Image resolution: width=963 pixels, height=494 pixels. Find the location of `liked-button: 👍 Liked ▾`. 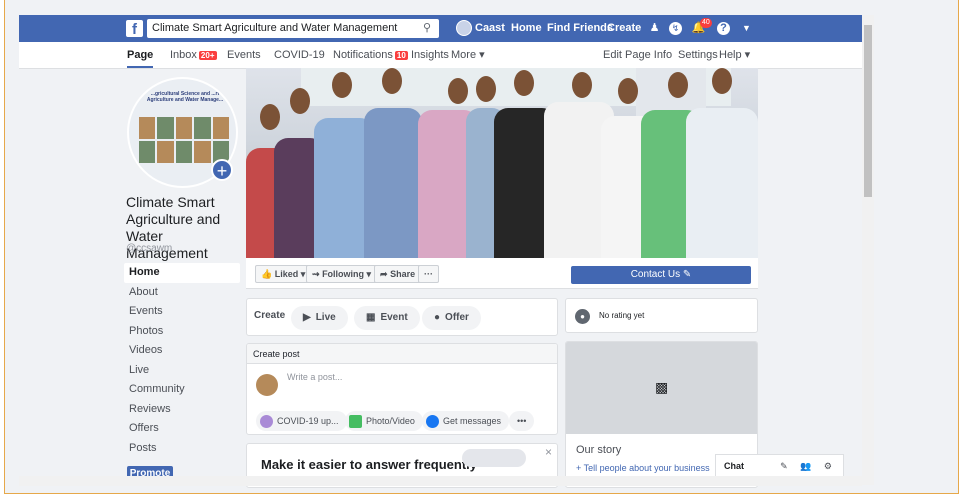

liked-button: 👍 Liked ▾ is located at coordinates (283, 274).